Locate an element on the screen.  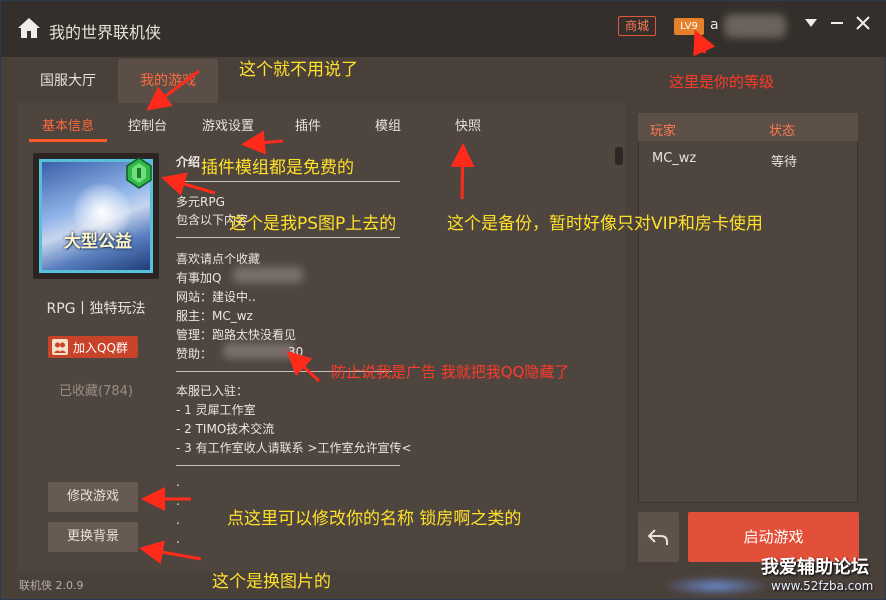
description-title: 介绍 is located at coordinates (188, 162).